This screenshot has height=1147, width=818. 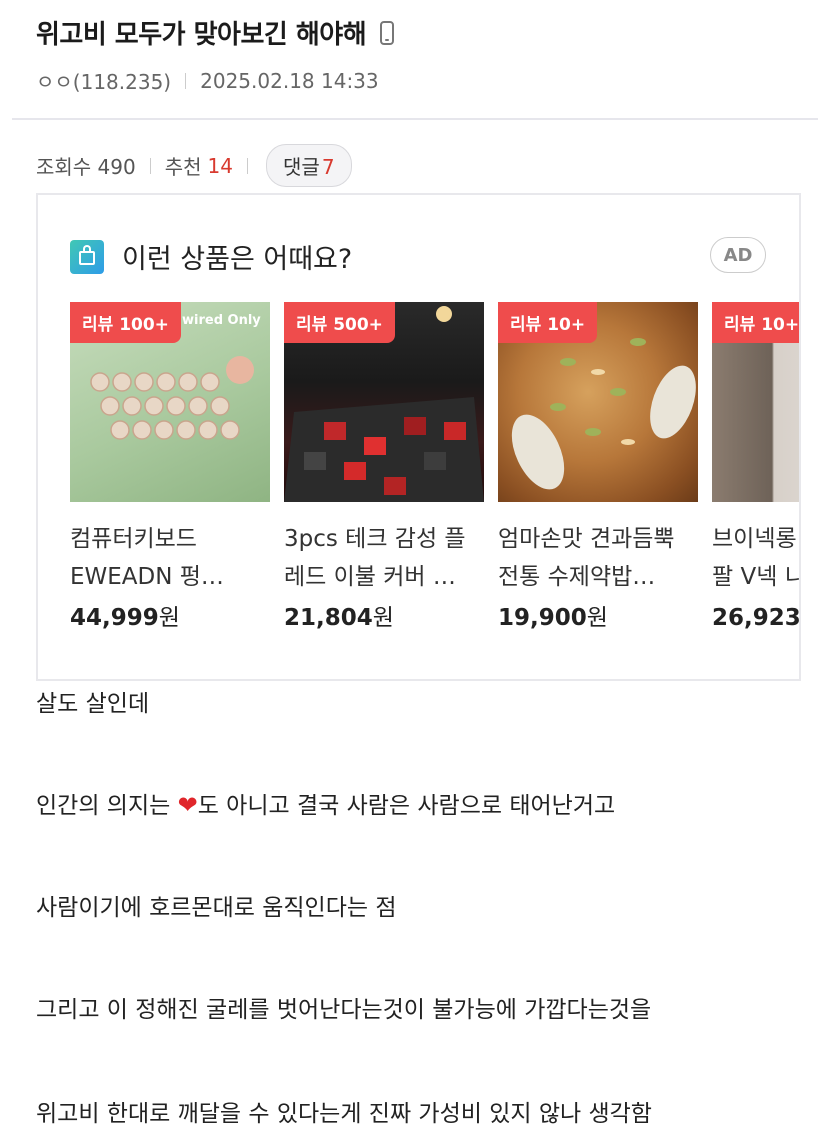 What do you see at coordinates (237, 259) in the screenshot?
I see `ad-title: 이런 상품은 어때요?` at bounding box center [237, 259].